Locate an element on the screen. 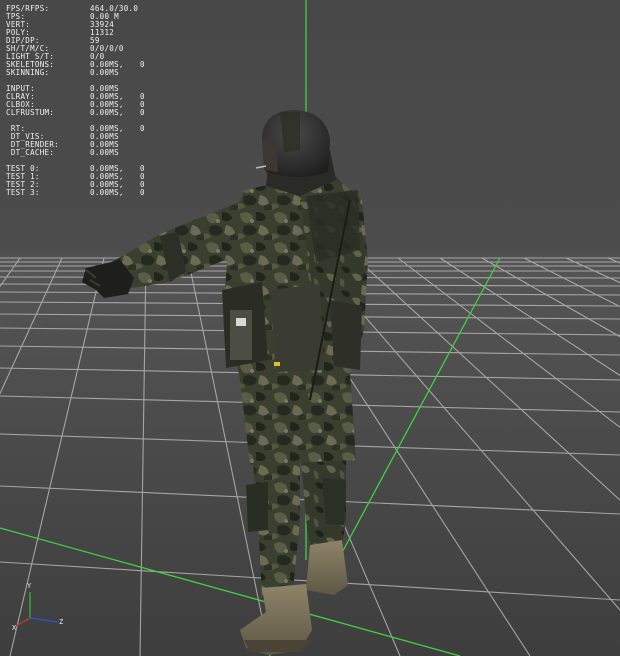 Image resolution: width=620 pixels, height=656 pixels. stats-row: TEST 3: 0.00MS, 0 is located at coordinates (83, 193).